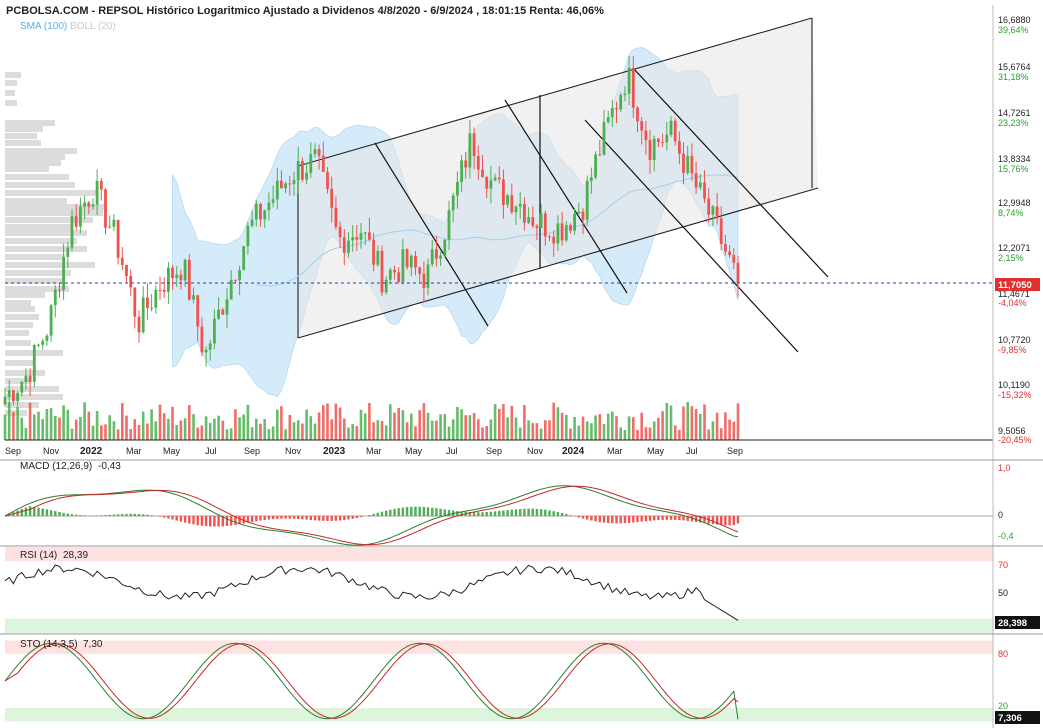 This screenshot has width=1043, height=728. What do you see at coordinates (1013, 30) in the screenshot?
I see `pct-label: 39,64%` at bounding box center [1013, 30].